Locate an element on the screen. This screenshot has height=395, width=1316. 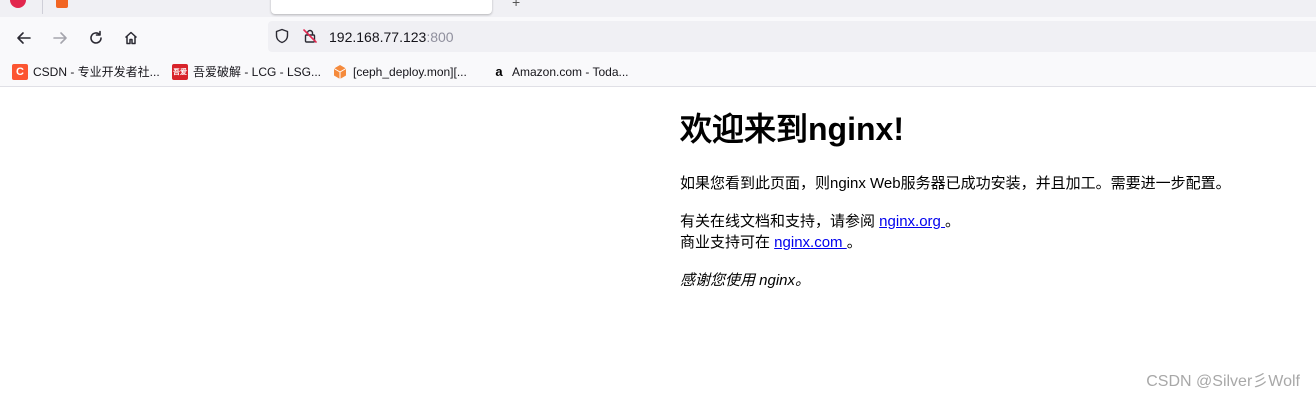
tab-separator is located at coordinates (42, 7).